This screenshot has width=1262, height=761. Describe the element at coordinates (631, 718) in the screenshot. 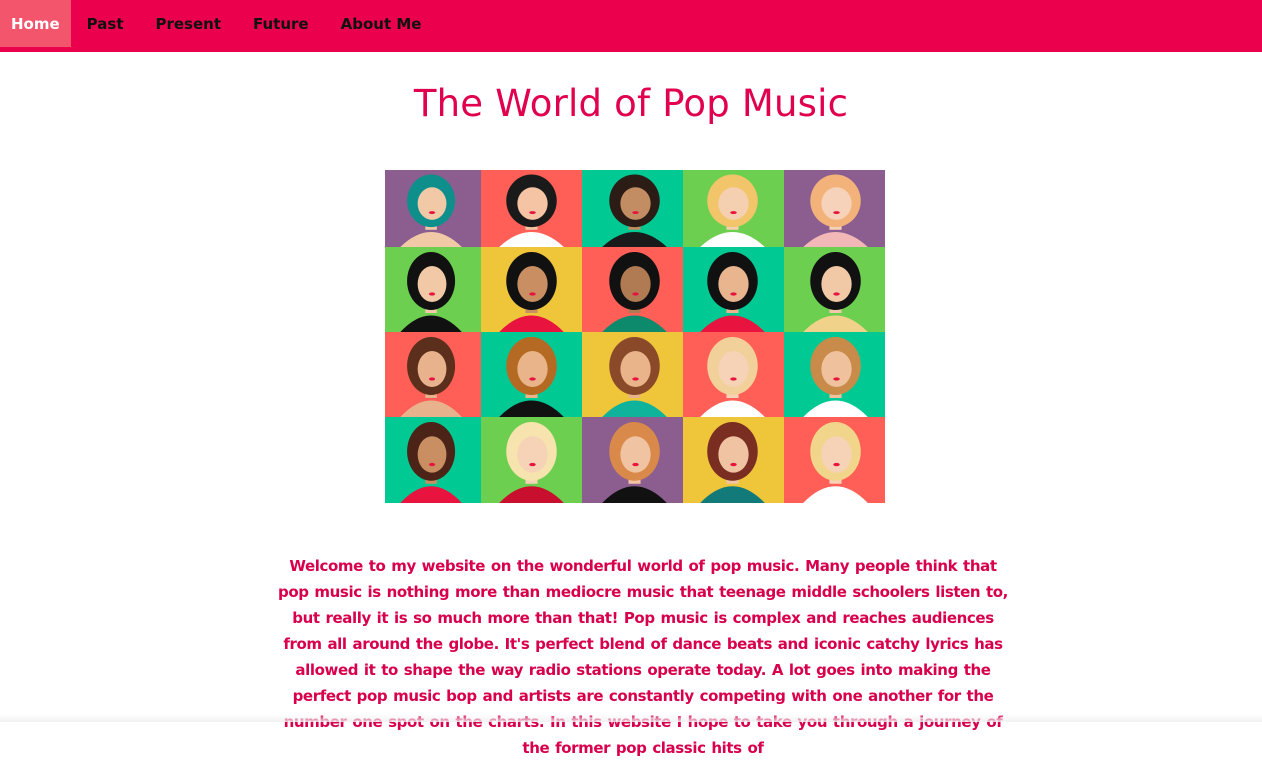

I see `bottom-fade` at that location.